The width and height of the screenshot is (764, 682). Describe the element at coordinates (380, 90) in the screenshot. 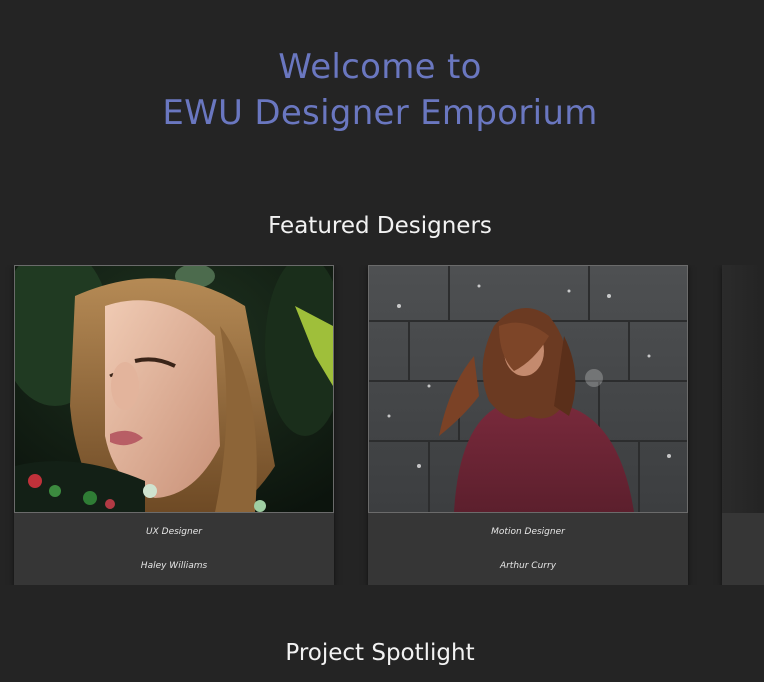

I see `hero-title: Welcome to EWU Designer Emporium` at that location.